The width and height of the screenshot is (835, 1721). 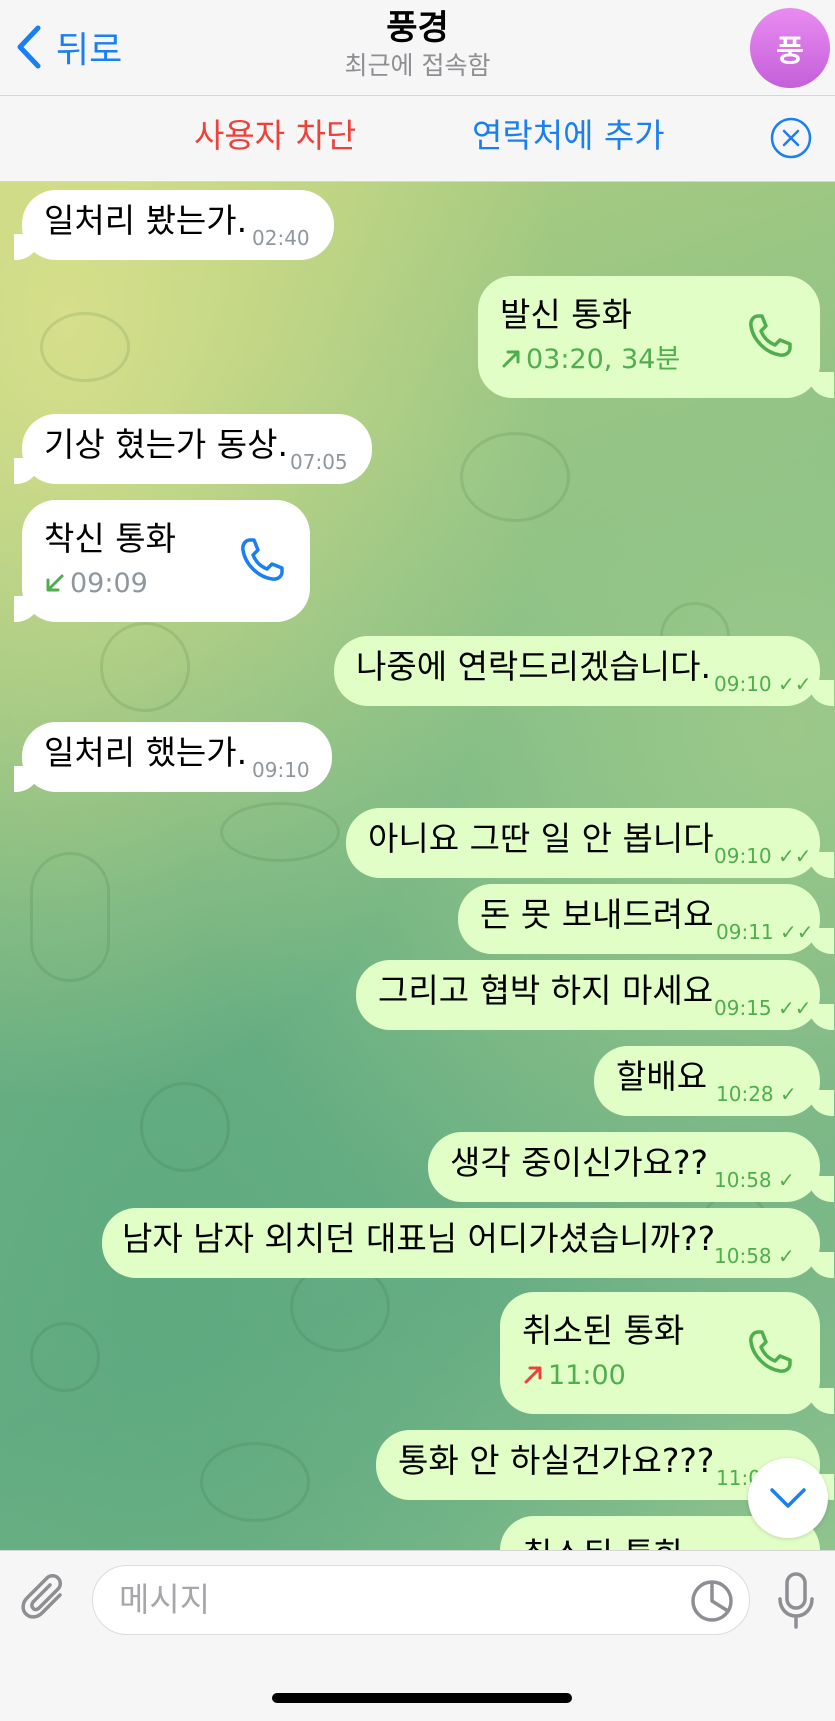 What do you see at coordinates (603, 359) in the screenshot?
I see `call-detail-text: 03:20, 34분` at bounding box center [603, 359].